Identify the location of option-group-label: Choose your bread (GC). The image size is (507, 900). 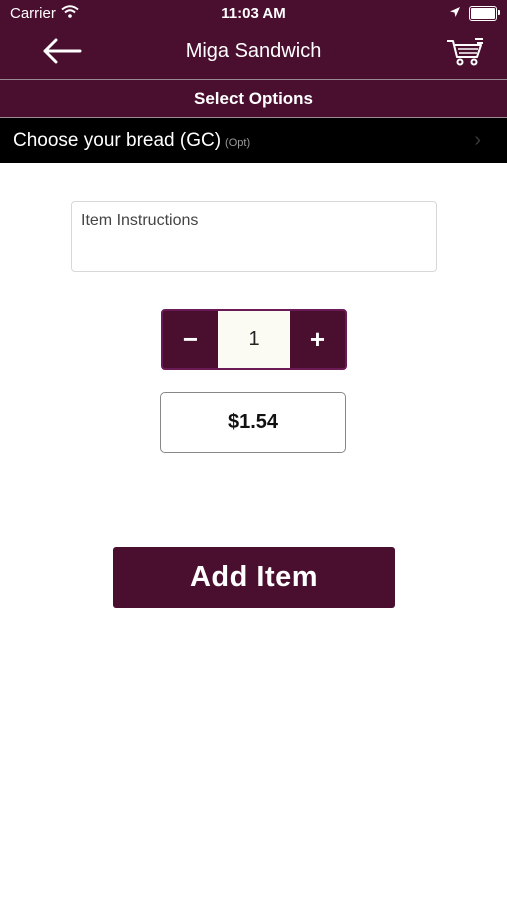
(117, 140).